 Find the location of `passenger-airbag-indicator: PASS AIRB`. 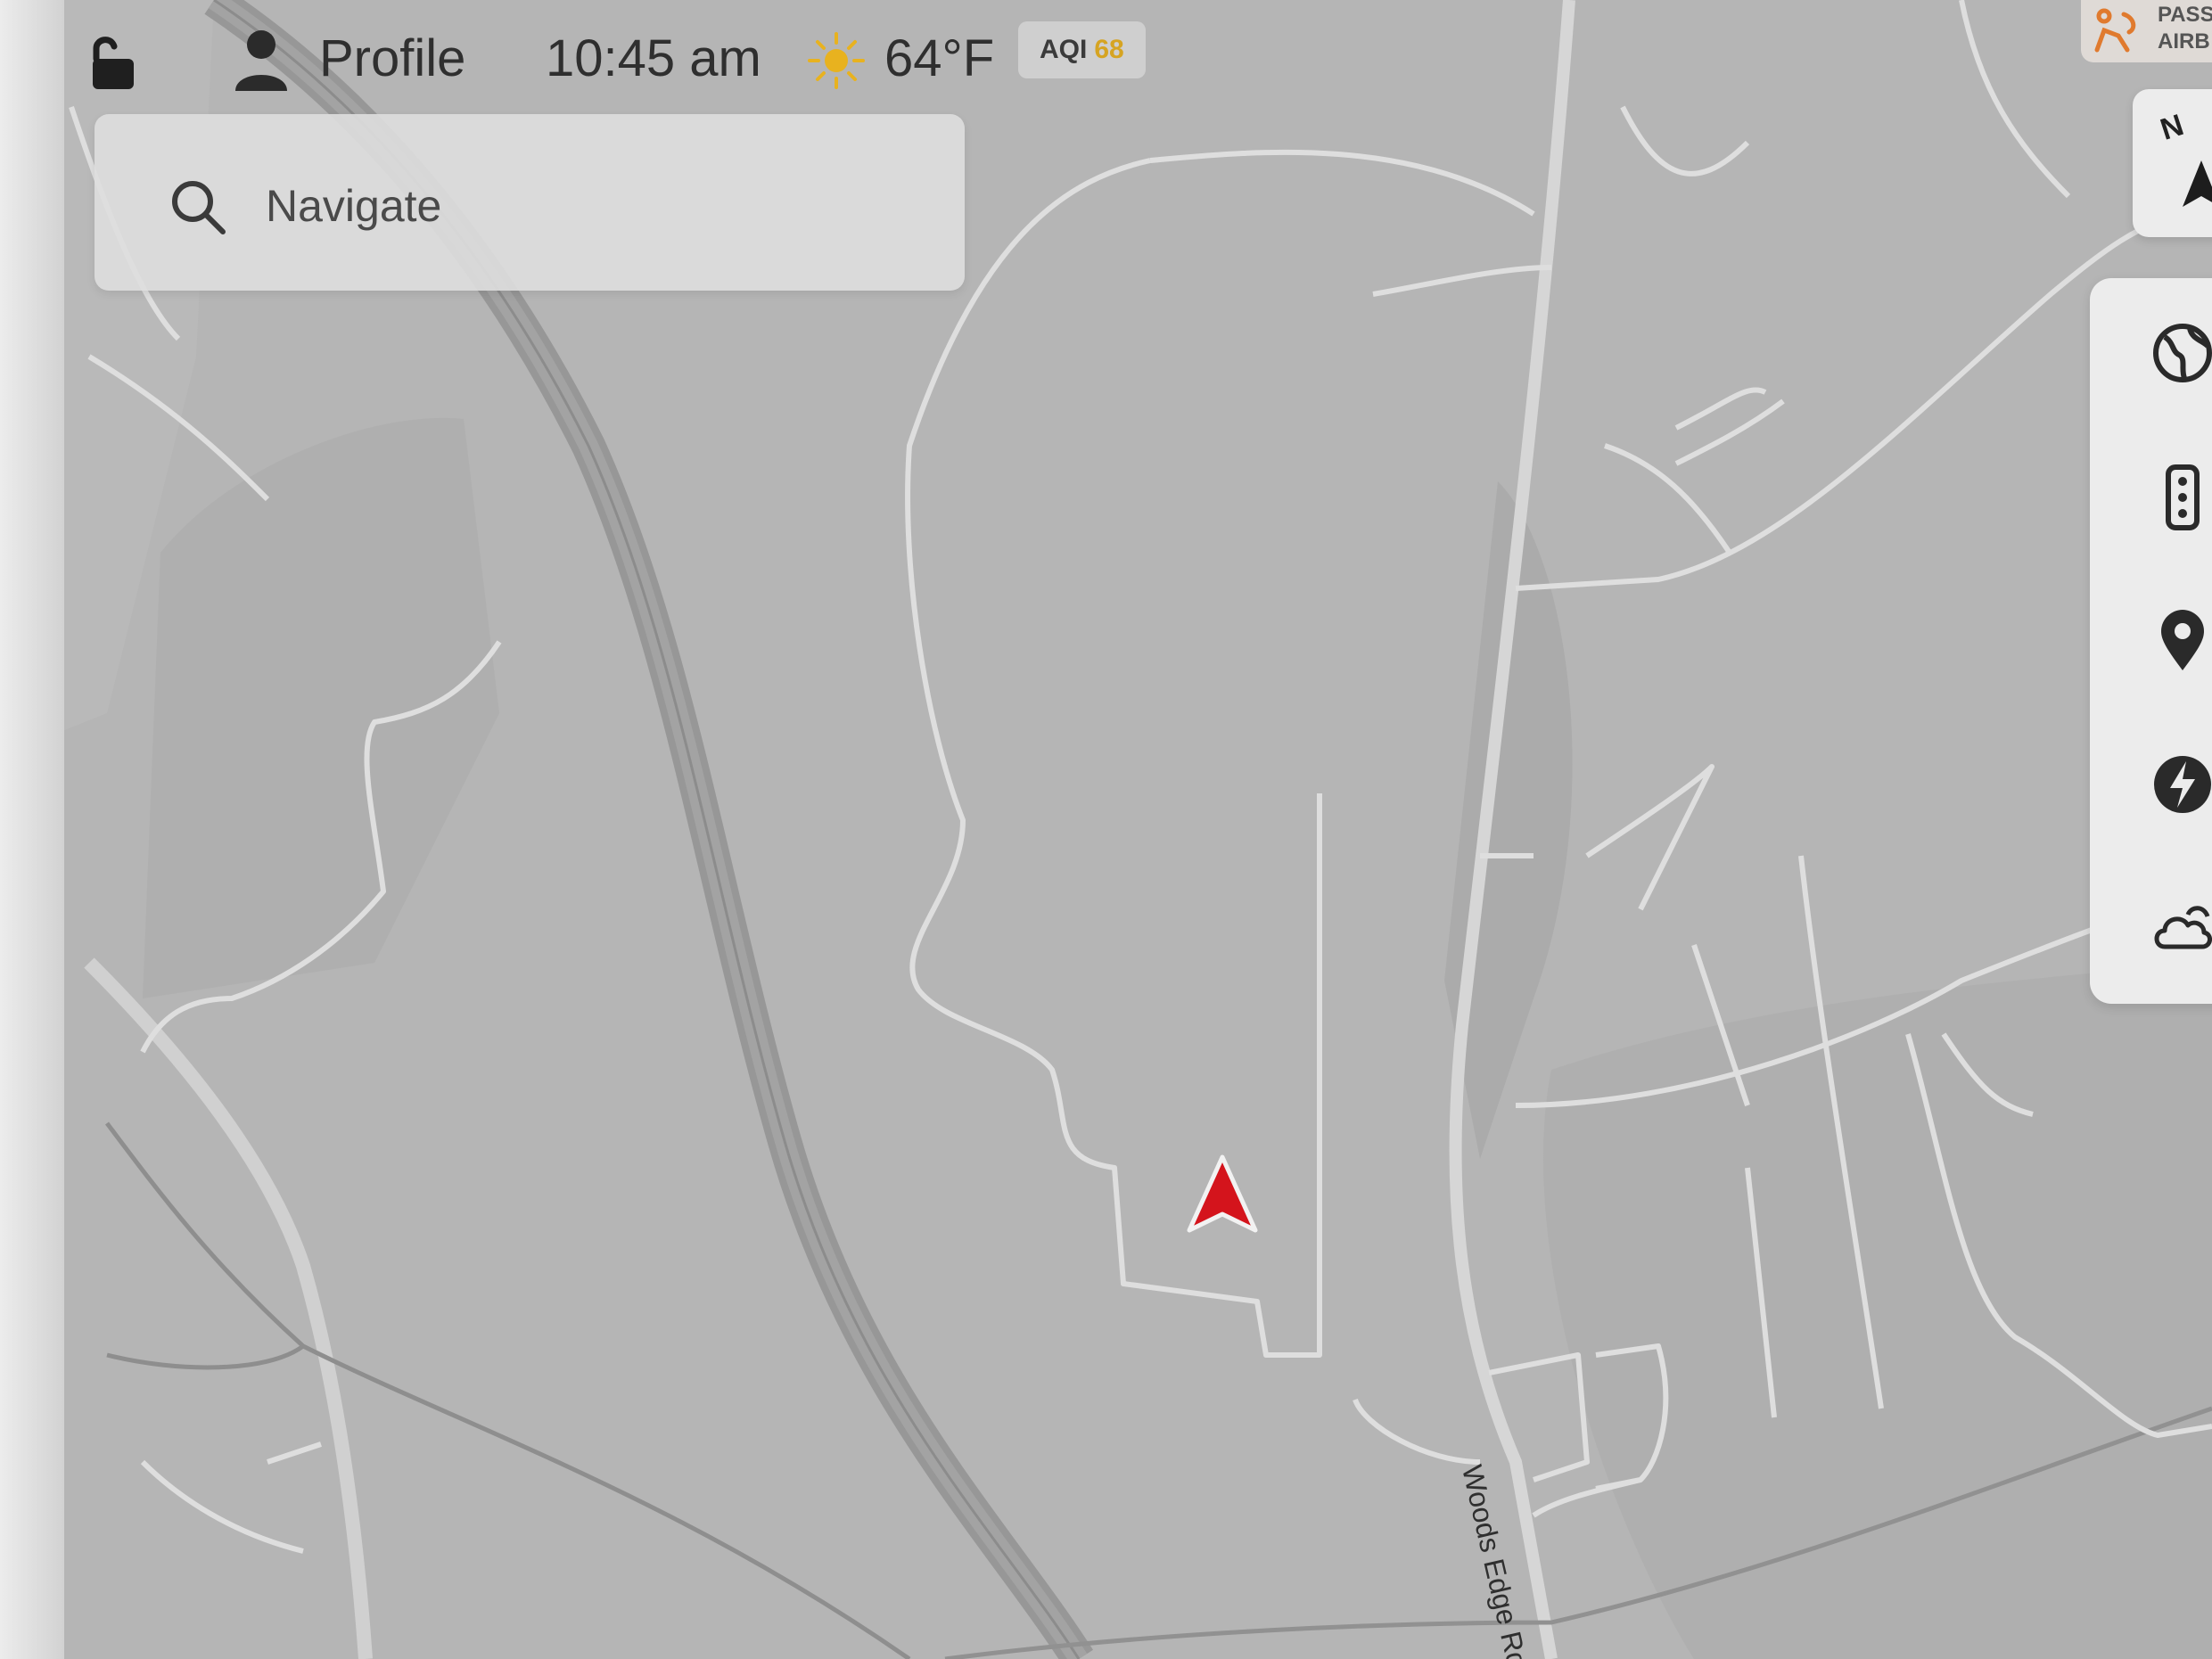

passenger-airbag-indicator: PASS AIRB is located at coordinates (2146, 31).